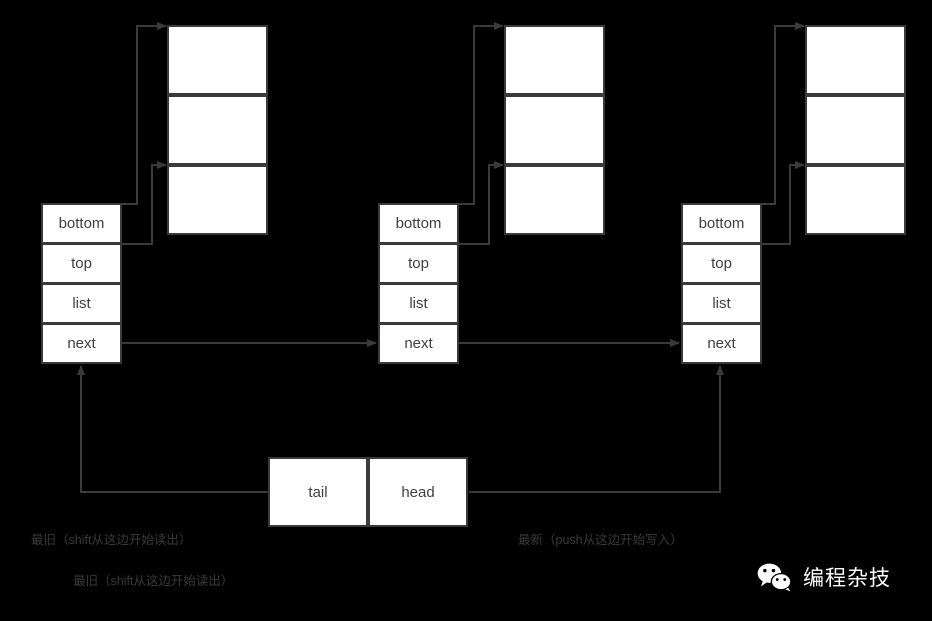 The width and height of the screenshot is (932, 621). Describe the element at coordinates (111, 540) in the screenshot. I see `caption-oldest-left: 最旧（shift从这边开始读出）` at that location.